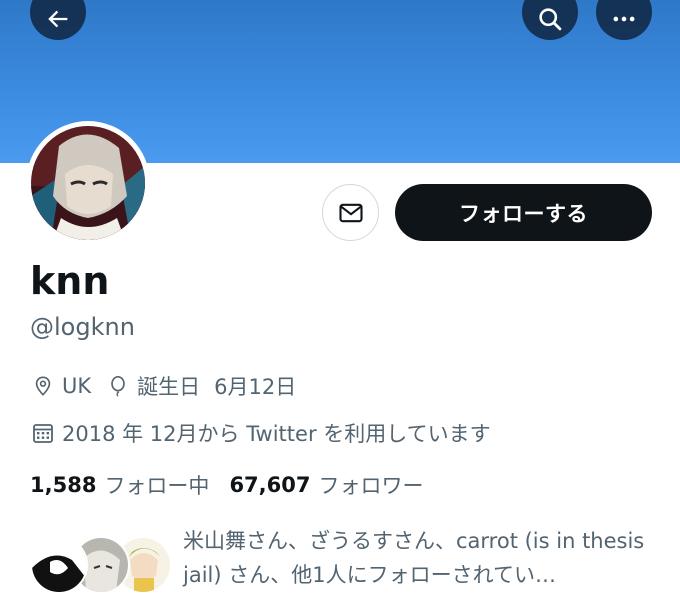 This screenshot has width=680, height=612. I want to click on following-count: 1,588, so click(63, 485).